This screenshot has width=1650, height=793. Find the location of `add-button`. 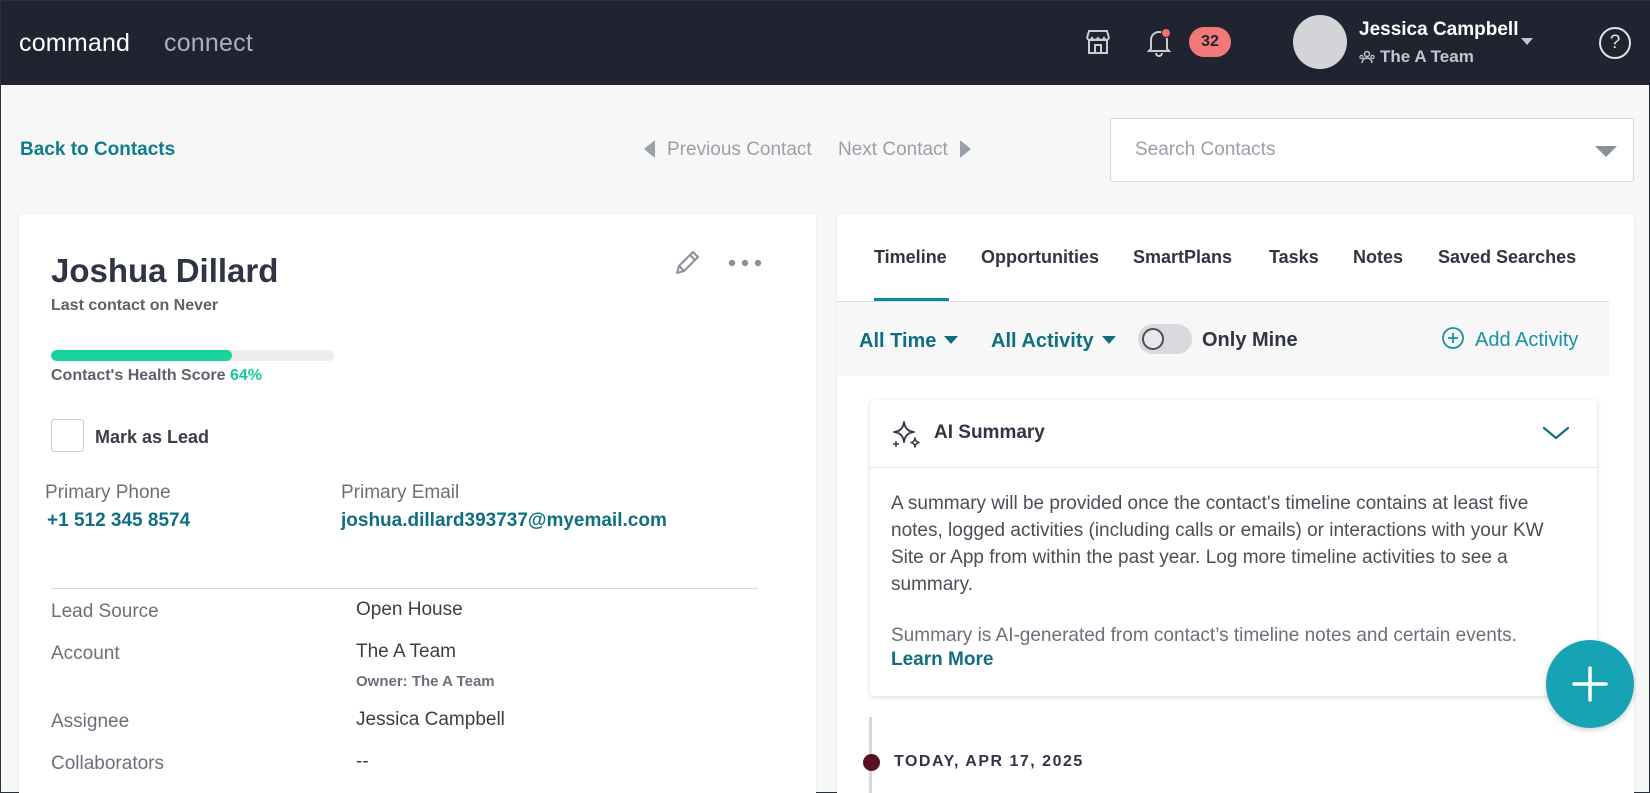

add-button is located at coordinates (1590, 684).